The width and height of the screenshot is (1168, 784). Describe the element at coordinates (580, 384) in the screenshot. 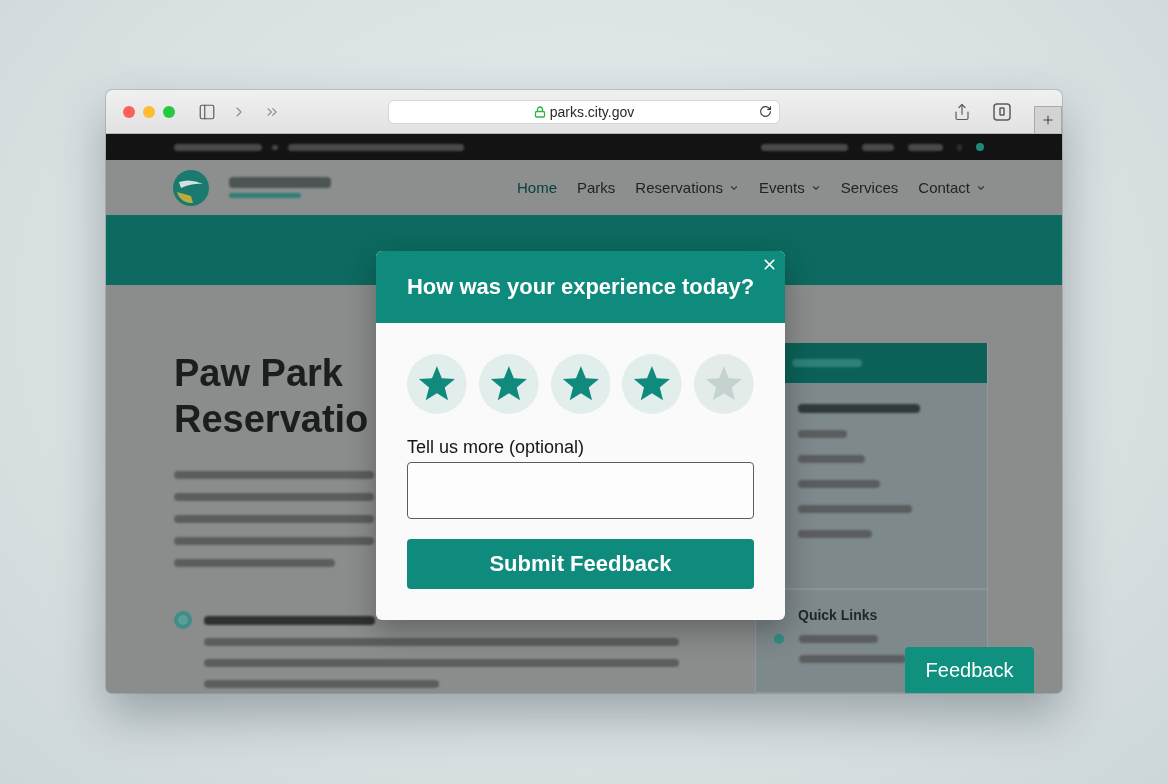

I see `star-rating` at that location.